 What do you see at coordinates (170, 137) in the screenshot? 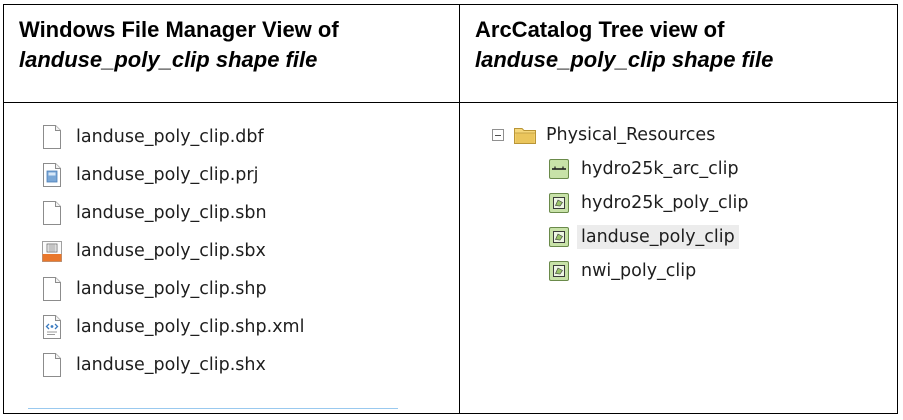
I see `file-name: landuse_poly_clip.dbf` at bounding box center [170, 137].